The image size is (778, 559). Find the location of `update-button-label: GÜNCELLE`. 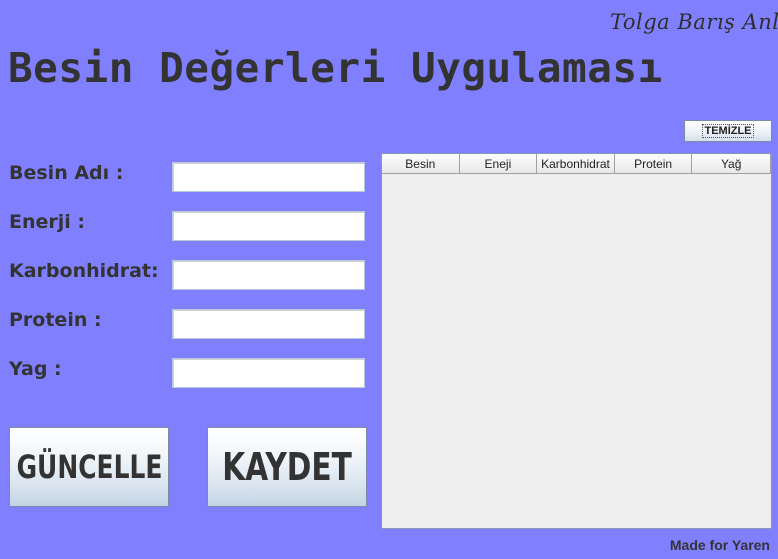

update-button-label: GÜNCELLE is located at coordinates (89, 467).